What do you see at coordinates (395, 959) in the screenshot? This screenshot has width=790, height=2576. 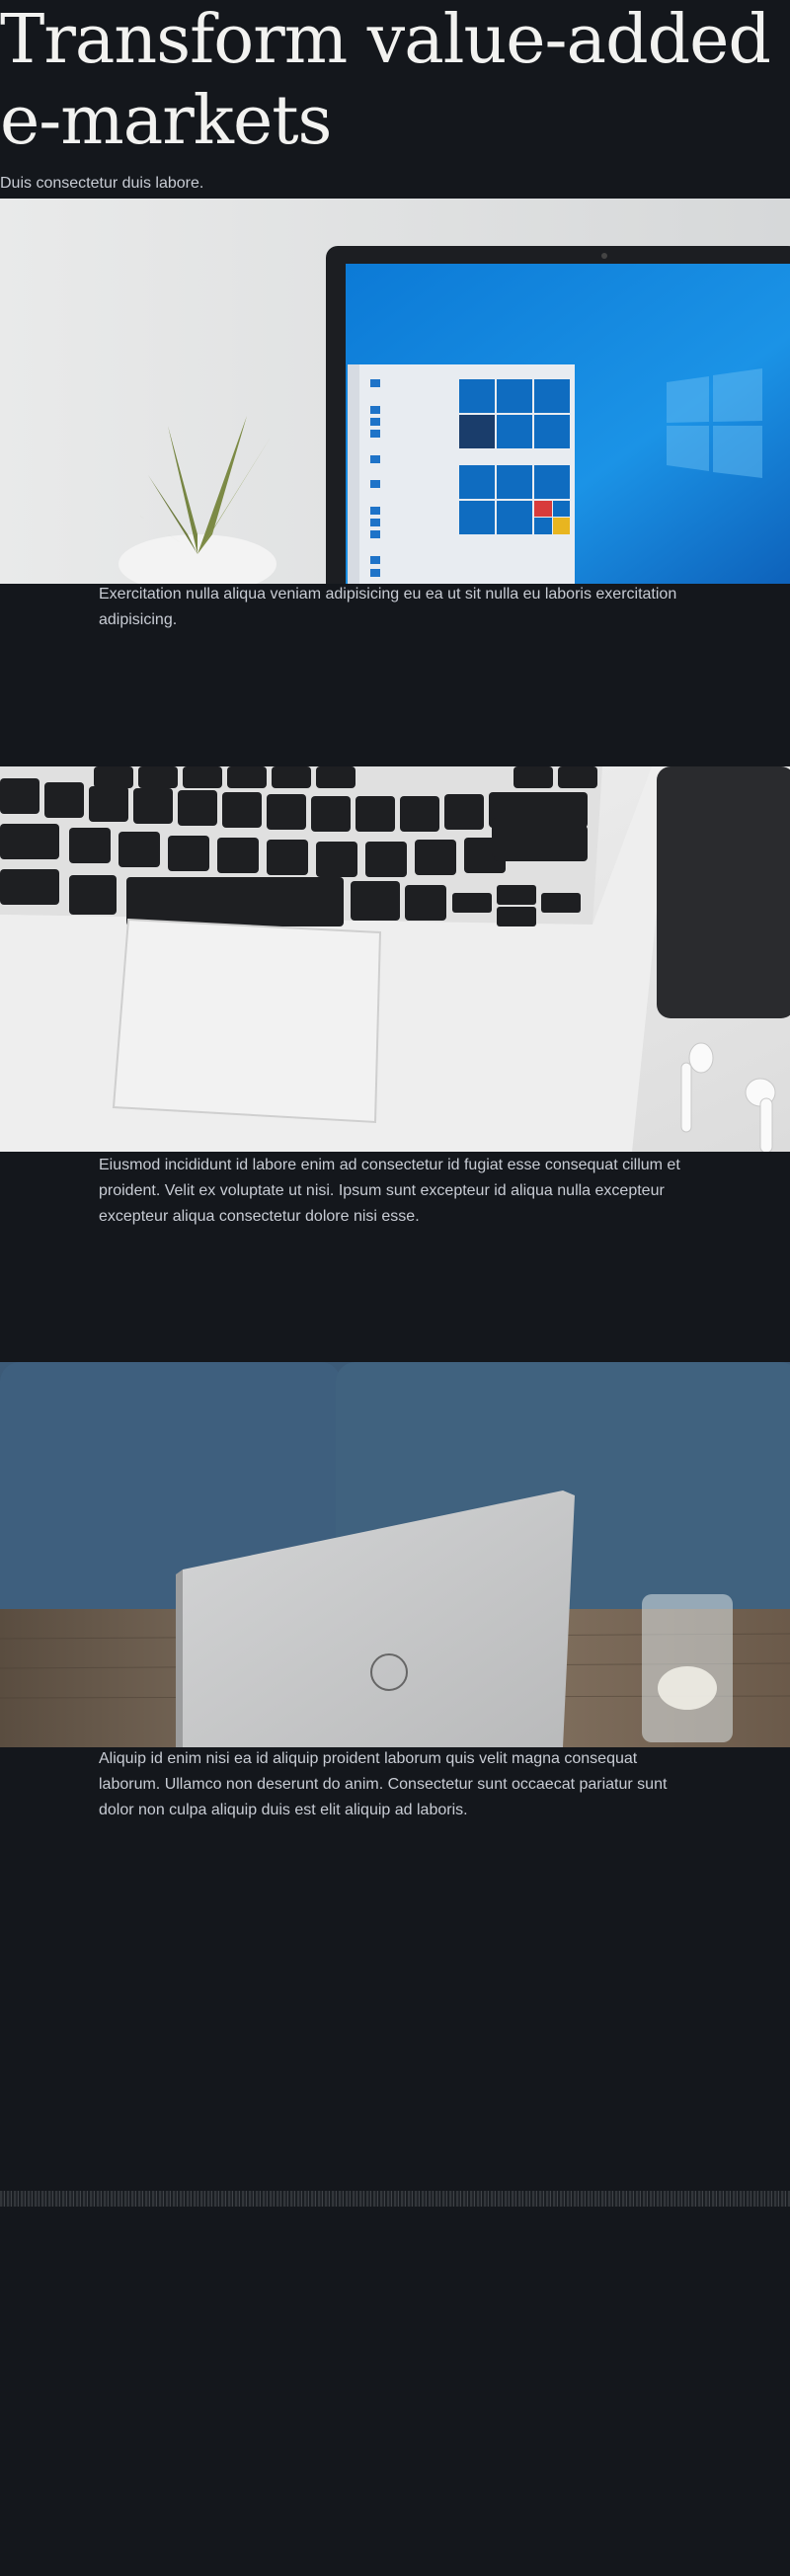 I see `macbook-keyboard-photo` at bounding box center [395, 959].